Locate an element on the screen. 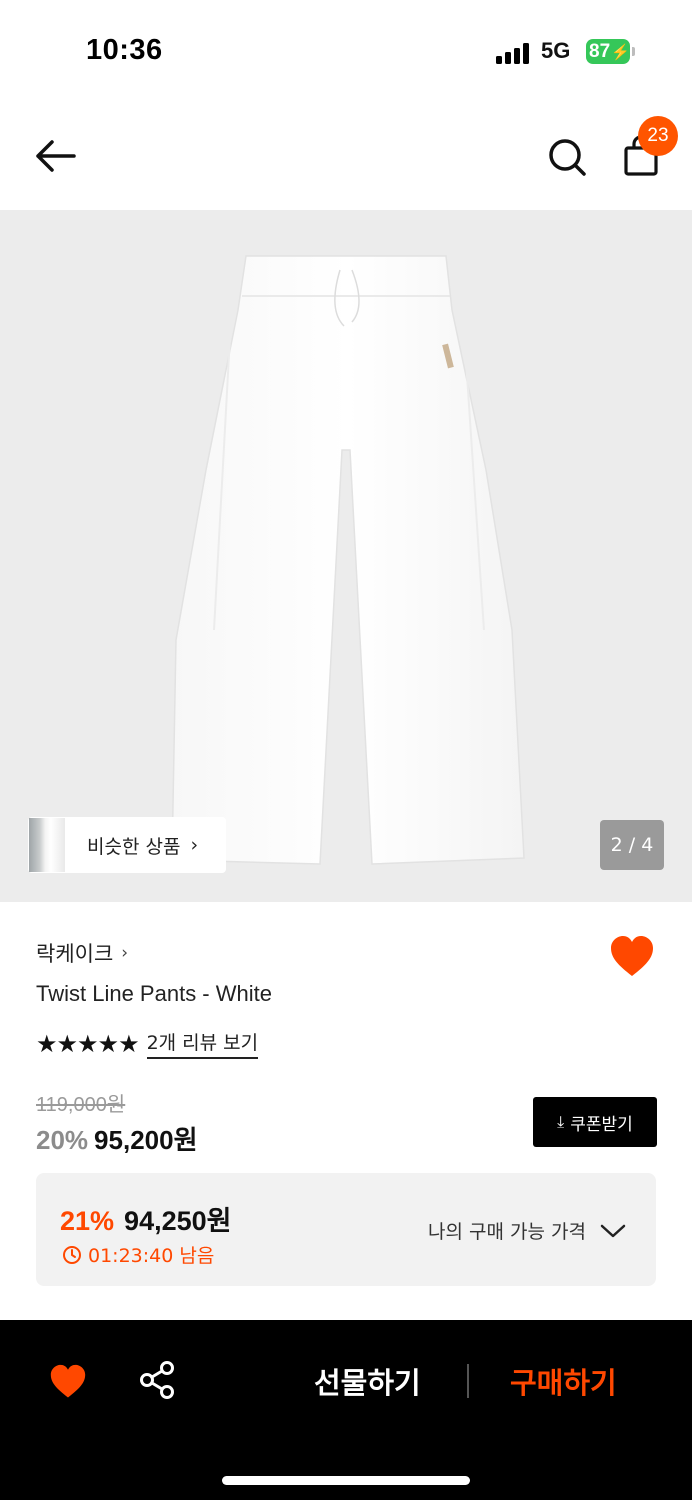 The height and width of the screenshot is (1500, 692). share-icon is located at coordinates (157, 1380).